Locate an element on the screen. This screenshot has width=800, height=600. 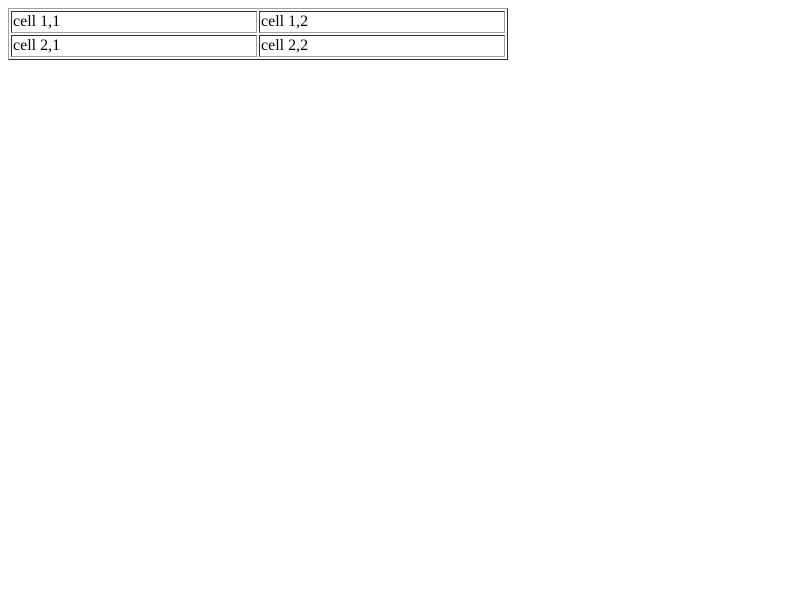
table-body: cell 1,1 cell 1,2 cell 2,1 cell 2,2 is located at coordinates (258, 34).